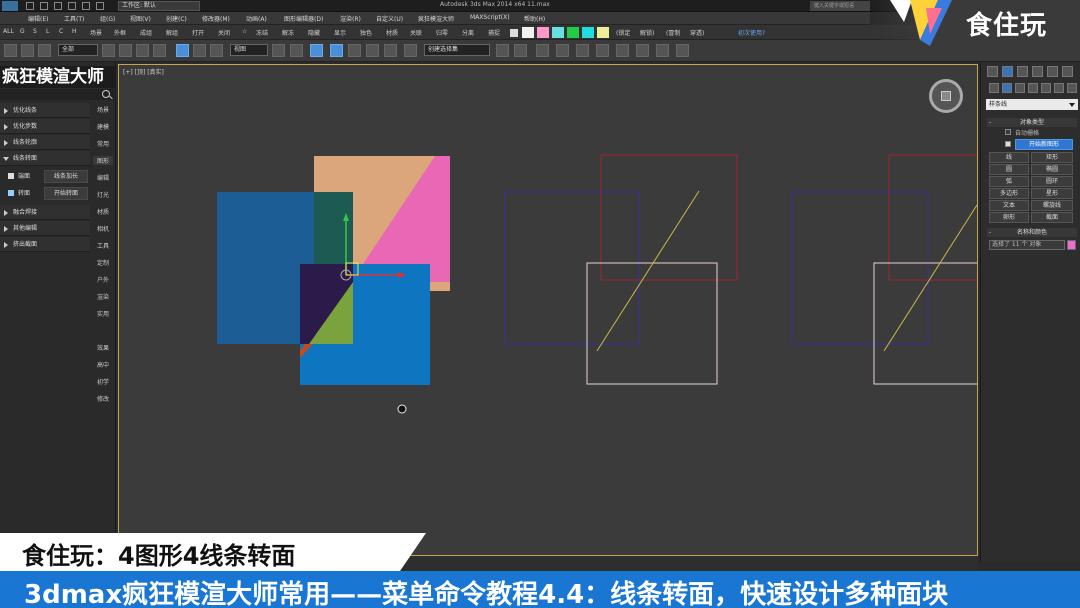  Describe the element at coordinates (244, 31) in the screenshot. I see `ribbon-star-icon: ☆` at that location.